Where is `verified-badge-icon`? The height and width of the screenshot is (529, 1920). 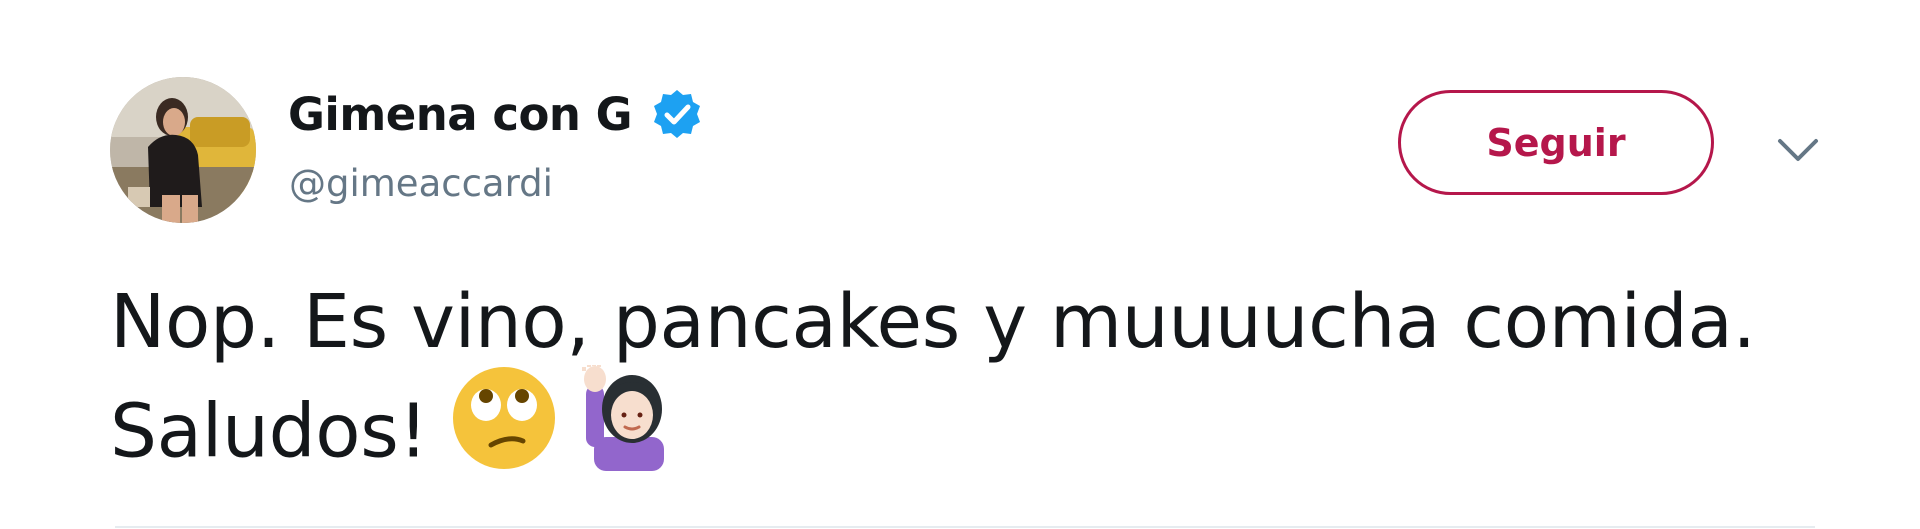
verified-badge-icon is located at coordinates (677, 114).